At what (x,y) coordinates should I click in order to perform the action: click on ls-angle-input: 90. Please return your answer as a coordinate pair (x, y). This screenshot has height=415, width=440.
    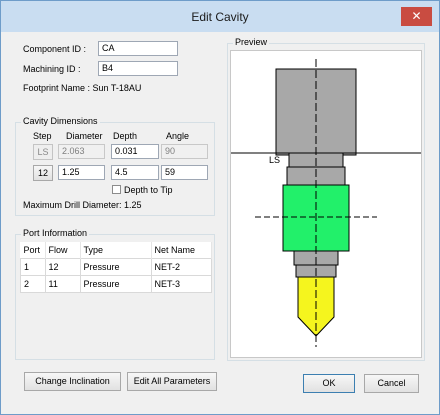
    Looking at the image, I should click on (184, 151).